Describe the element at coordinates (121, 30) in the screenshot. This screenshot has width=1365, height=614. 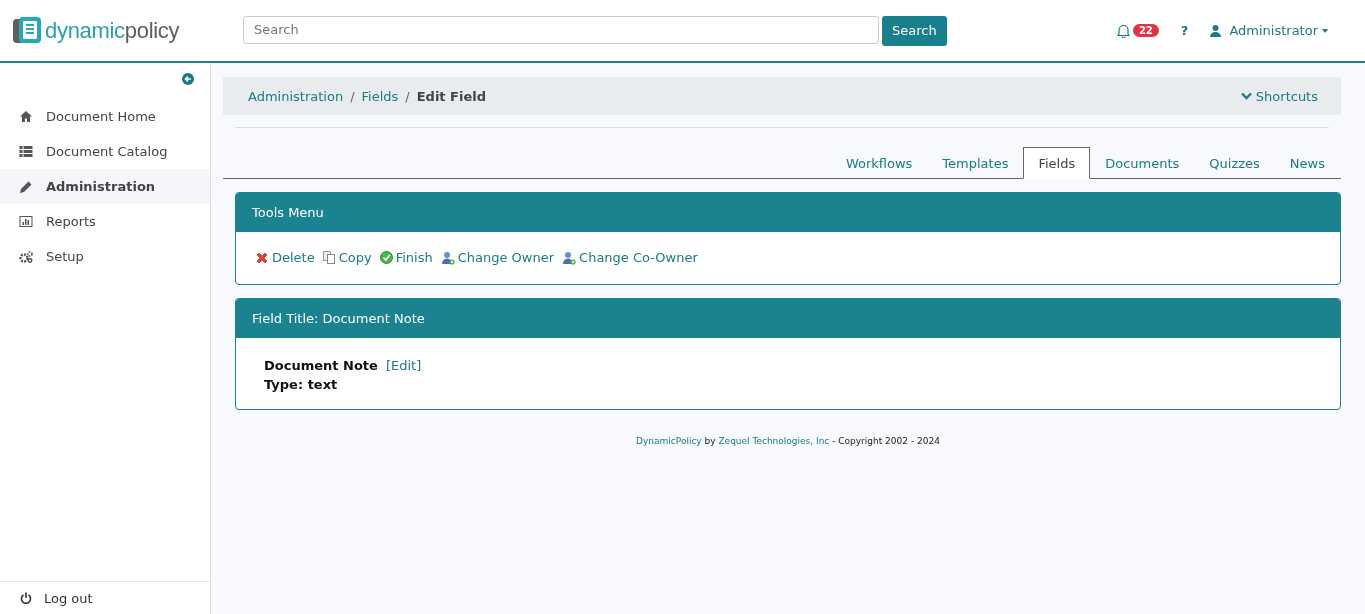
I see `logo: dynamicpolicy` at that location.